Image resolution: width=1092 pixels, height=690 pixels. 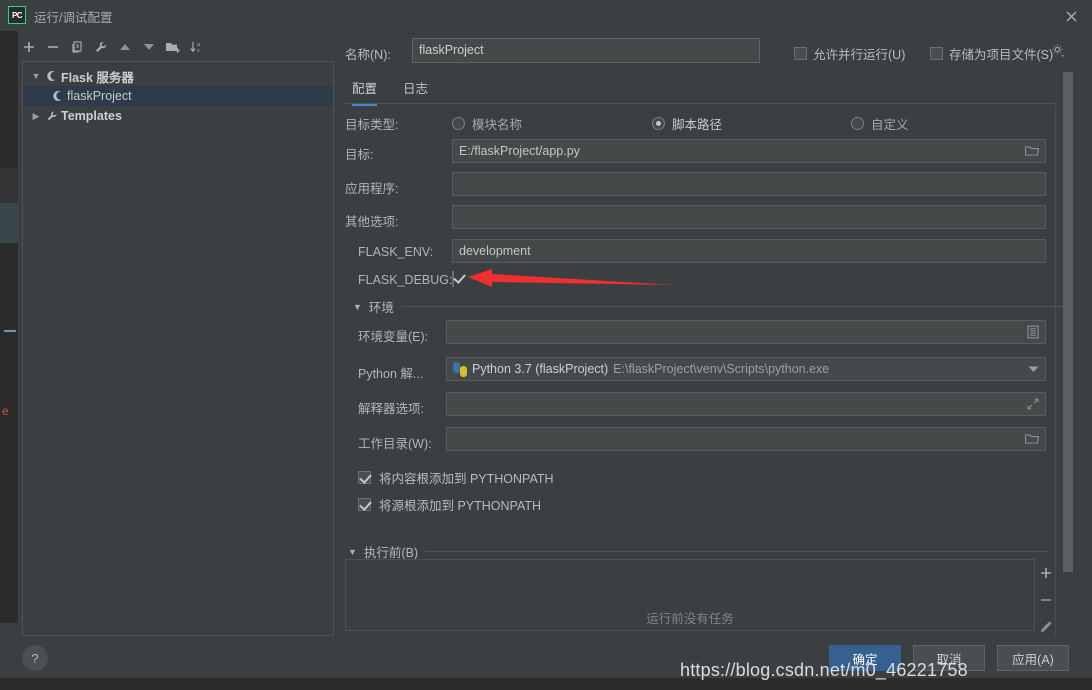 I want to click on allow-parallel-run-label: 允许并行运行(U), so click(x=859, y=55).